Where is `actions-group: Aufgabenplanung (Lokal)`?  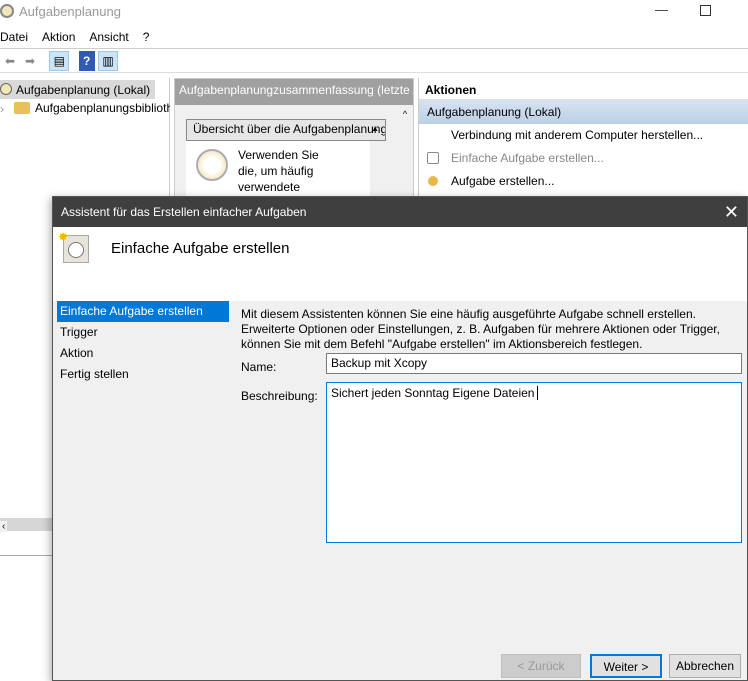
actions-group: Aufgabenplanung (Lokal) is located at coordinates (583, 112).